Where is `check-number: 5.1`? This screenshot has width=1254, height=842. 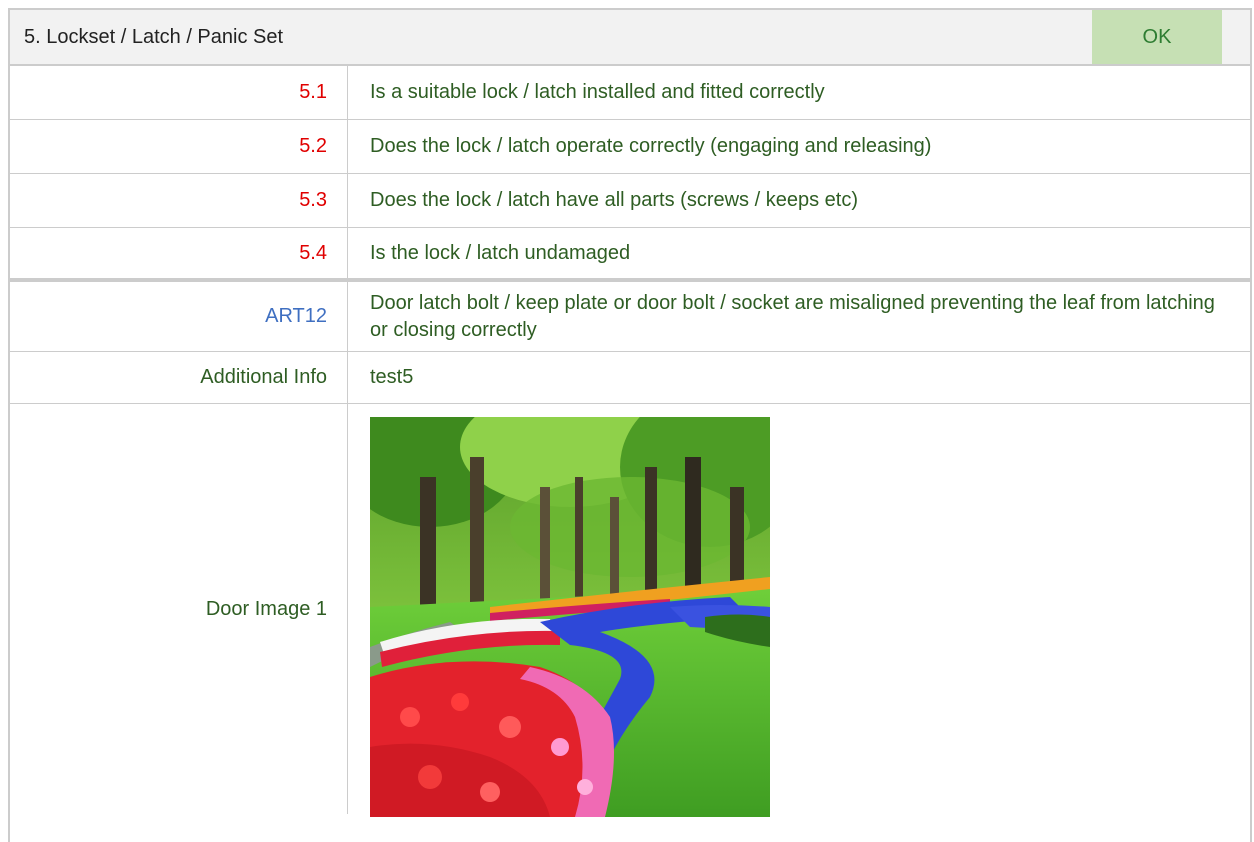 check-number: 5.1 is located at coordinates (179, 92).